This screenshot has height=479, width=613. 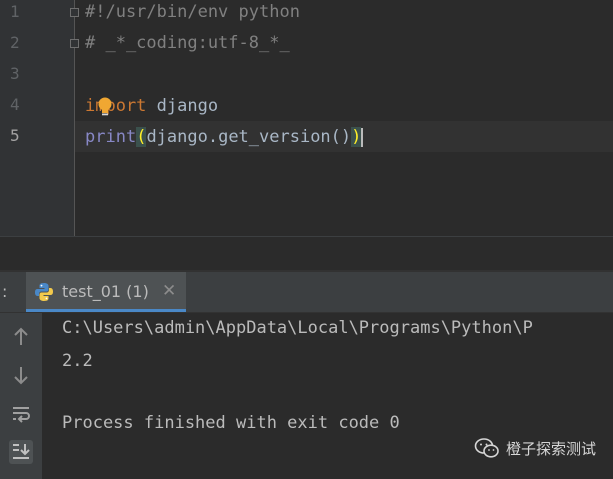 I want to click on builtin-print: print, so click(x=111, y=137).